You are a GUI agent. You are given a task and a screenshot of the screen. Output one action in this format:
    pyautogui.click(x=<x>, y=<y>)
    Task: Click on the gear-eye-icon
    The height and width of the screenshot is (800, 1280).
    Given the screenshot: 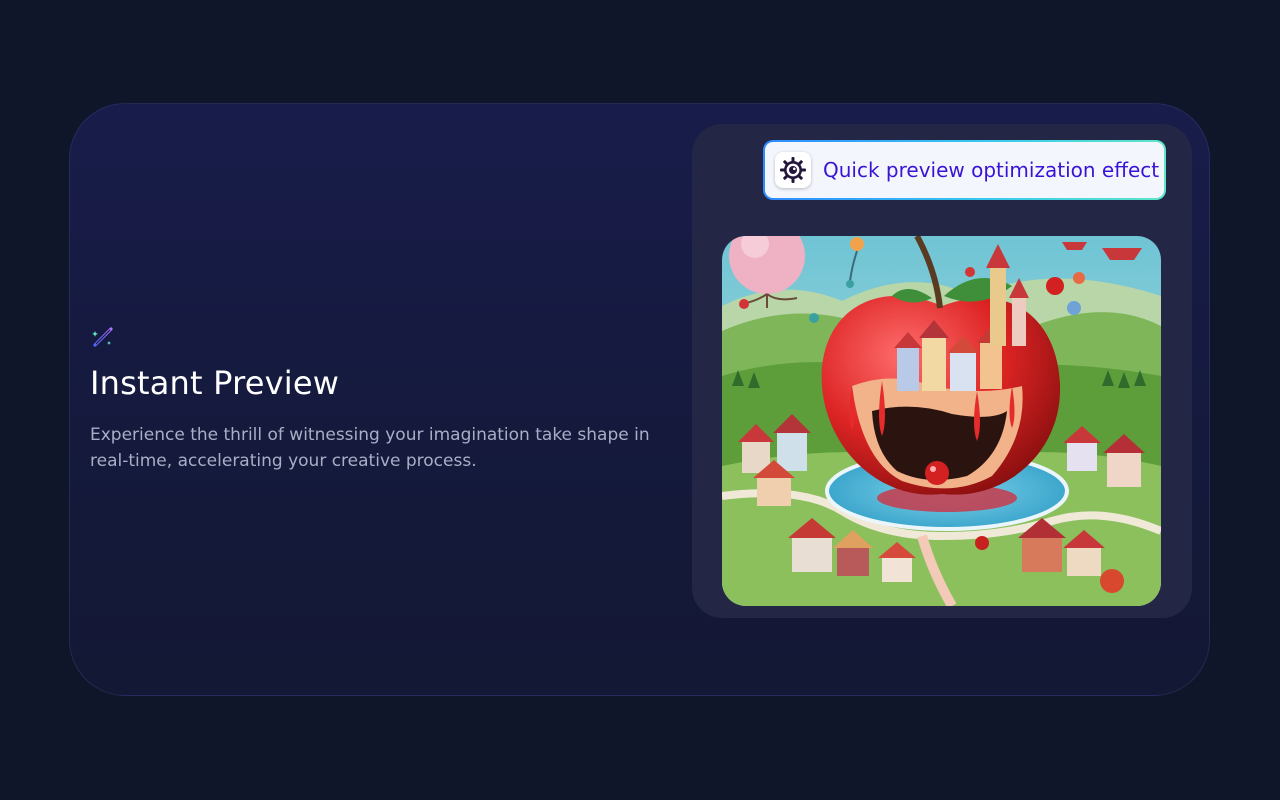 What is the action you would take?
    pyautogui.click(x=793, y=170)
    